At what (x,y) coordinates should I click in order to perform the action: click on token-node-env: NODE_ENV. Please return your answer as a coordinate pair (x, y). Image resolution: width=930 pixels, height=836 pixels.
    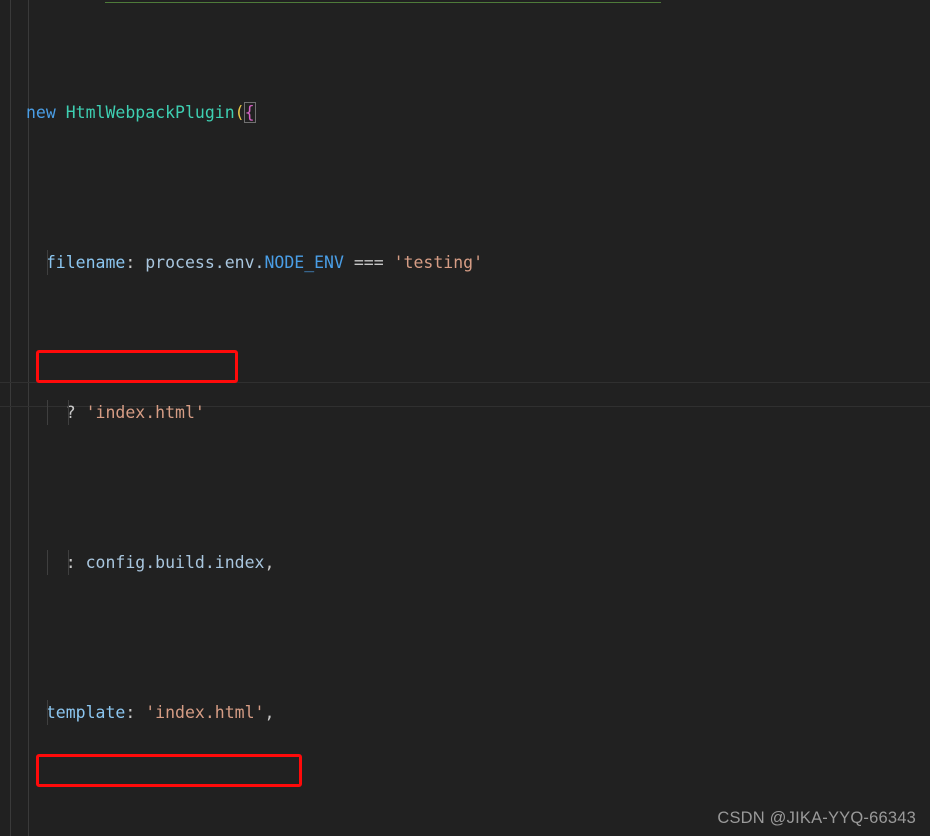
    Looking at the image, I should click on (304, 262).